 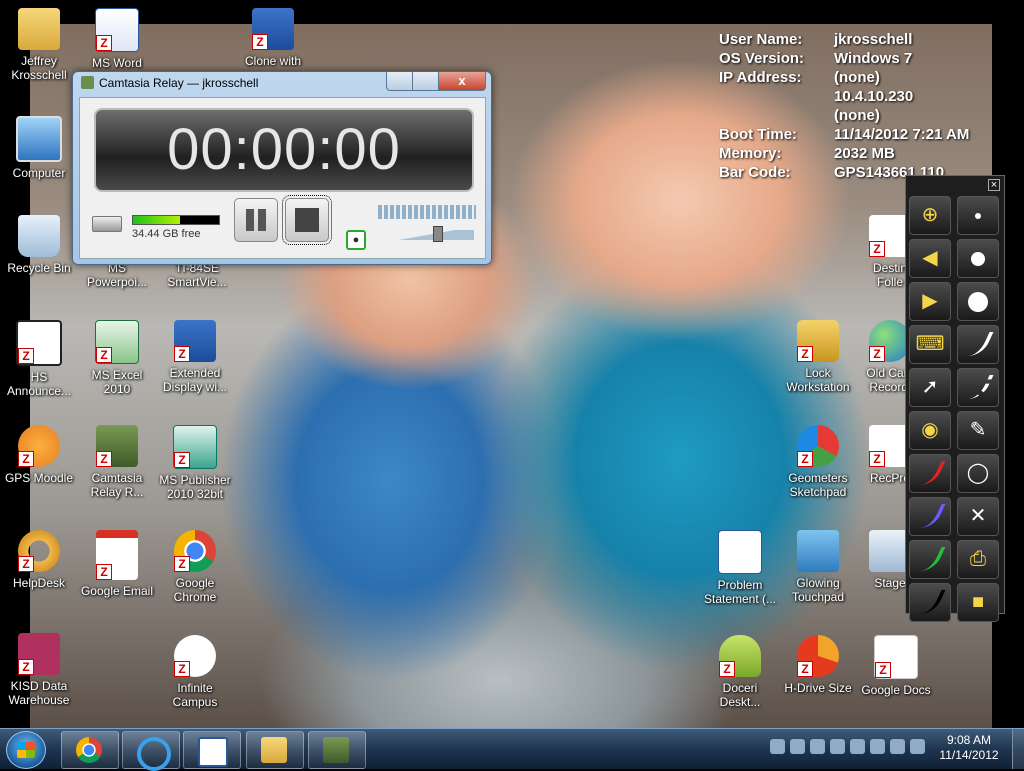 What do you see at coordinates (740, 656) in the screenshot?
I see `doceri-hand-icon: Z` at bounding box center [740, 656].